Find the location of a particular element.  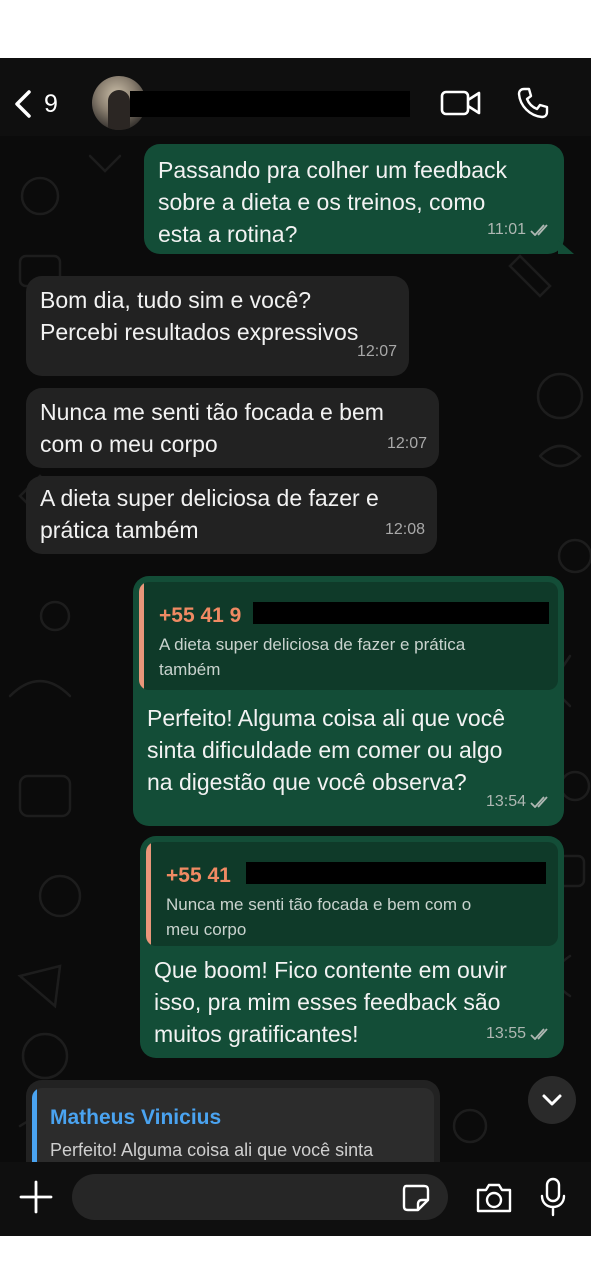

message-time: 12:08 is located at coordinates (404, 529).